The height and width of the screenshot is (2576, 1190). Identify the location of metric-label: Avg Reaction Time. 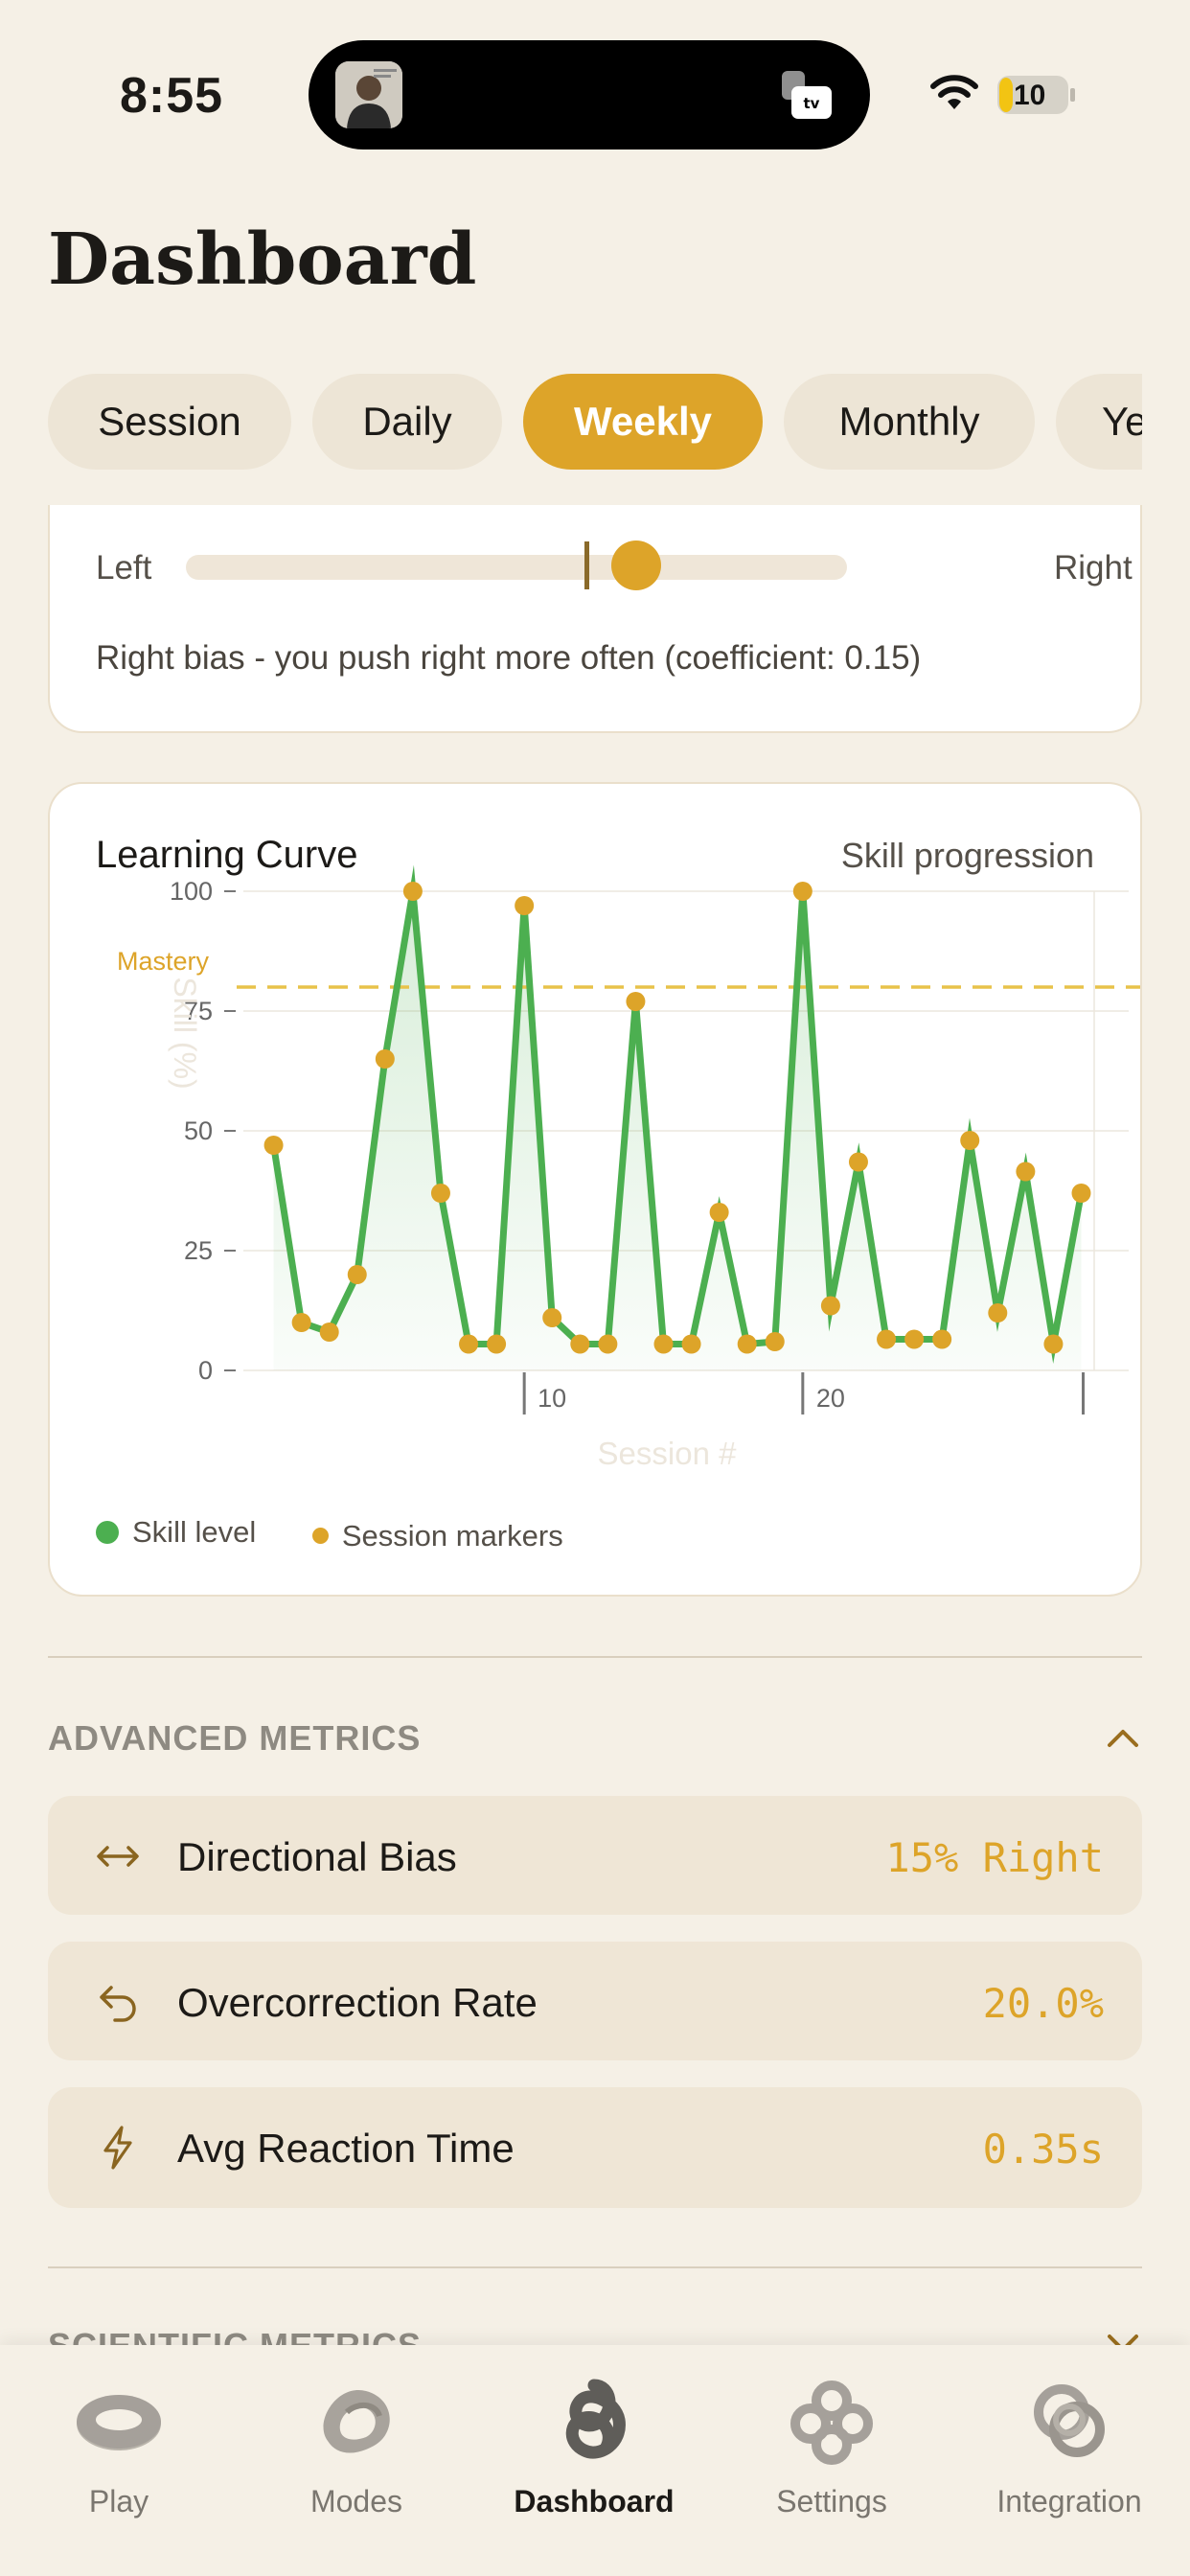
(346, 2148).